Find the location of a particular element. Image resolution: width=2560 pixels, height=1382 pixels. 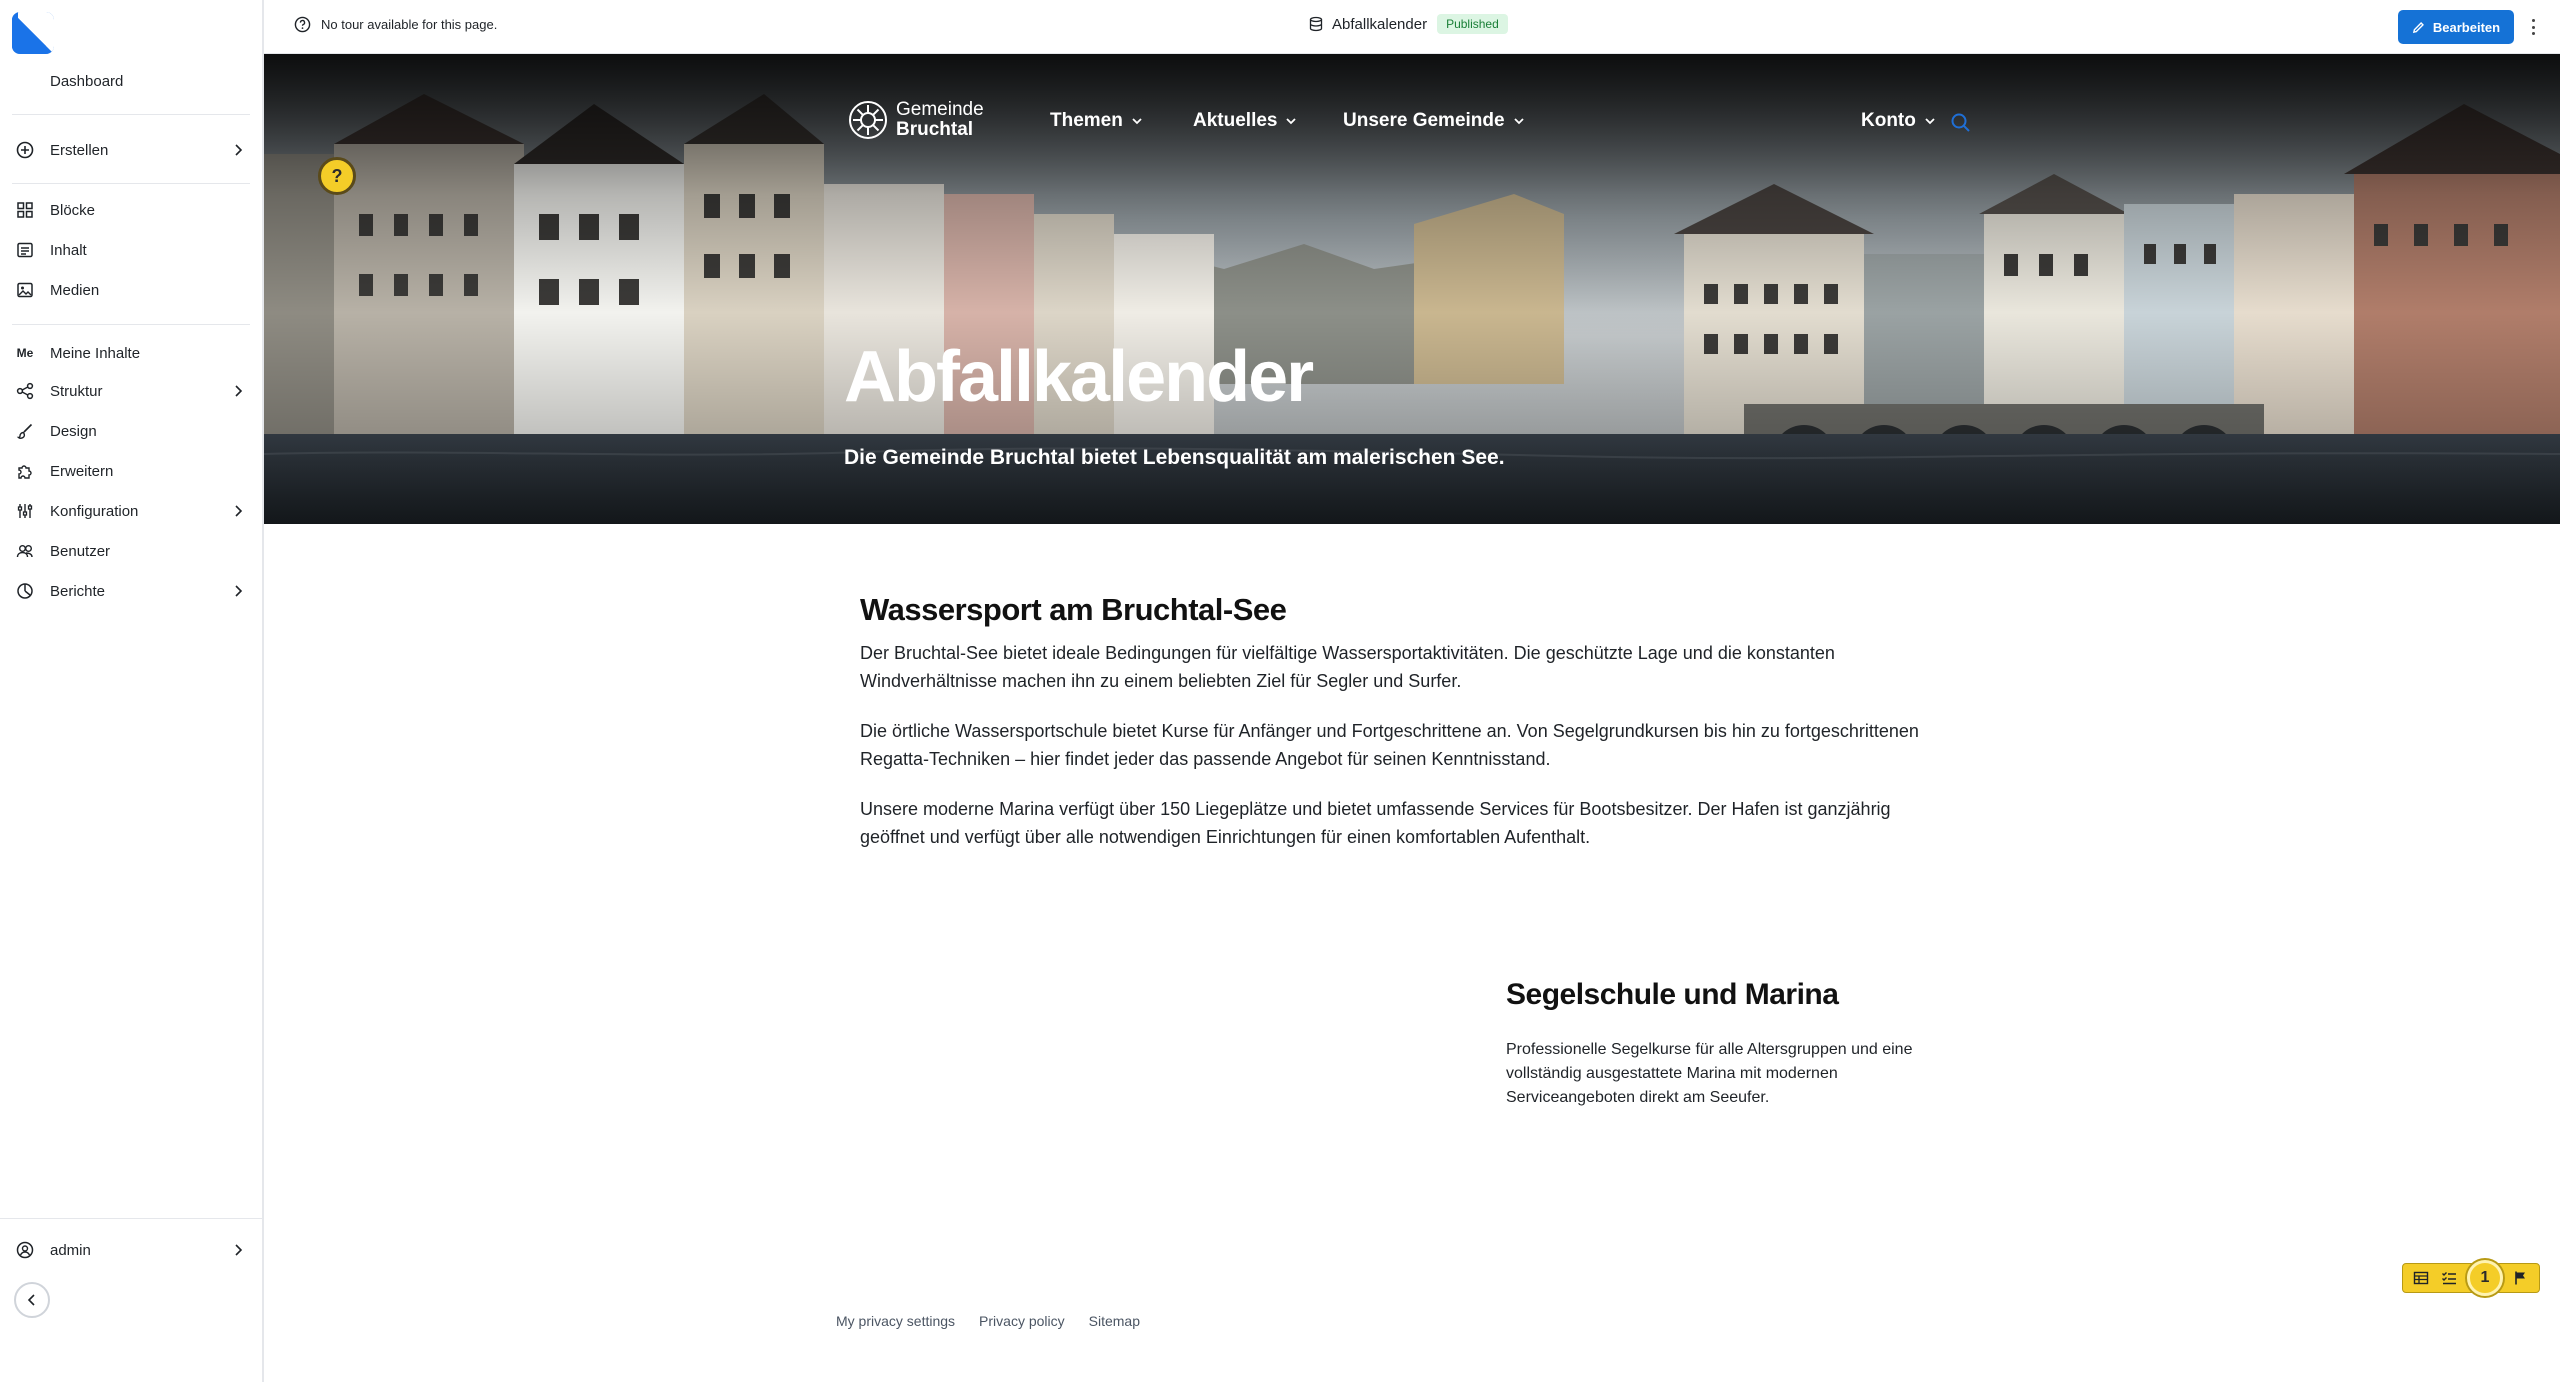

sidebar-item-bloecke: Blöcke is located at coordinates (130, 210).